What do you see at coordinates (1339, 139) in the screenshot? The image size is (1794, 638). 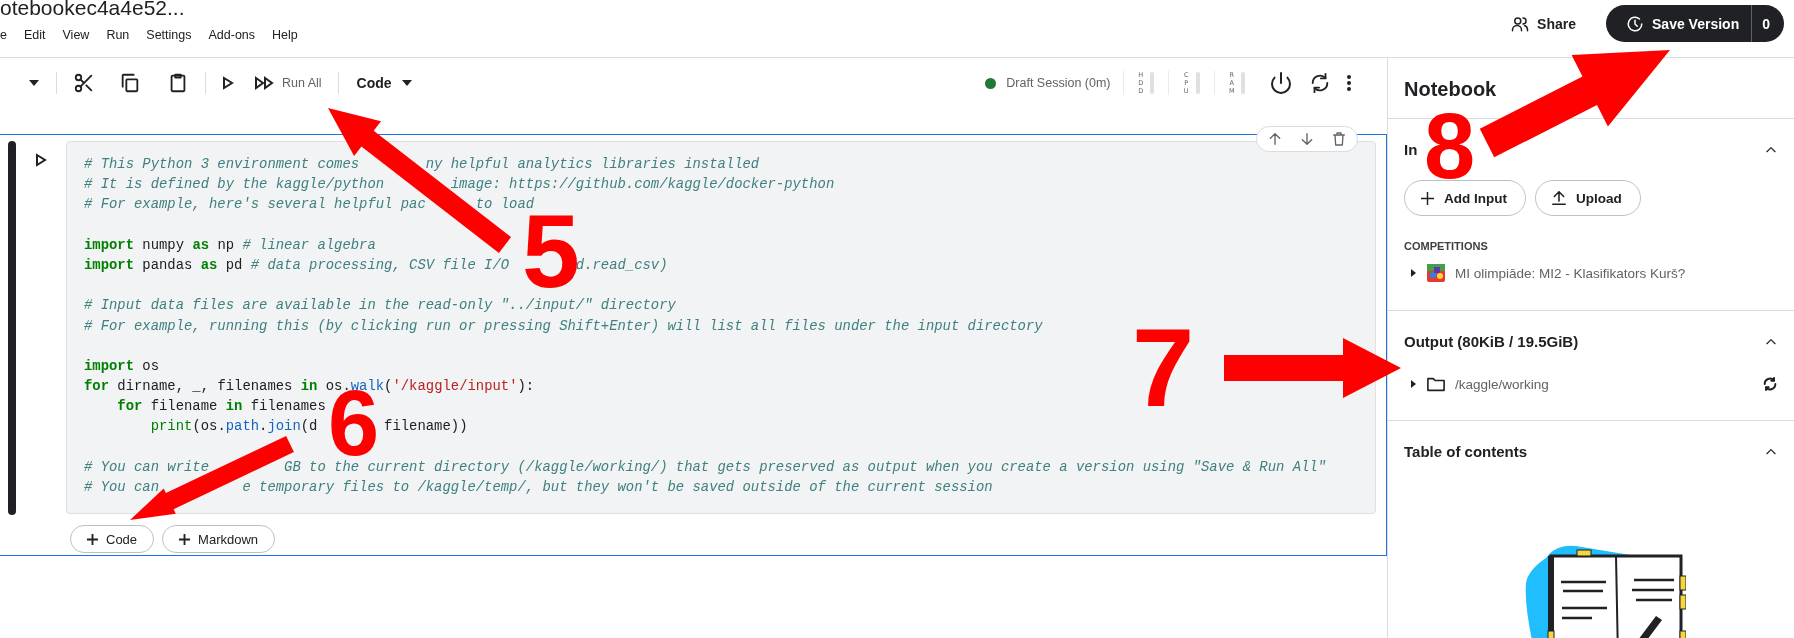 I see `trash-icon` at bounding box center [1339, 139].